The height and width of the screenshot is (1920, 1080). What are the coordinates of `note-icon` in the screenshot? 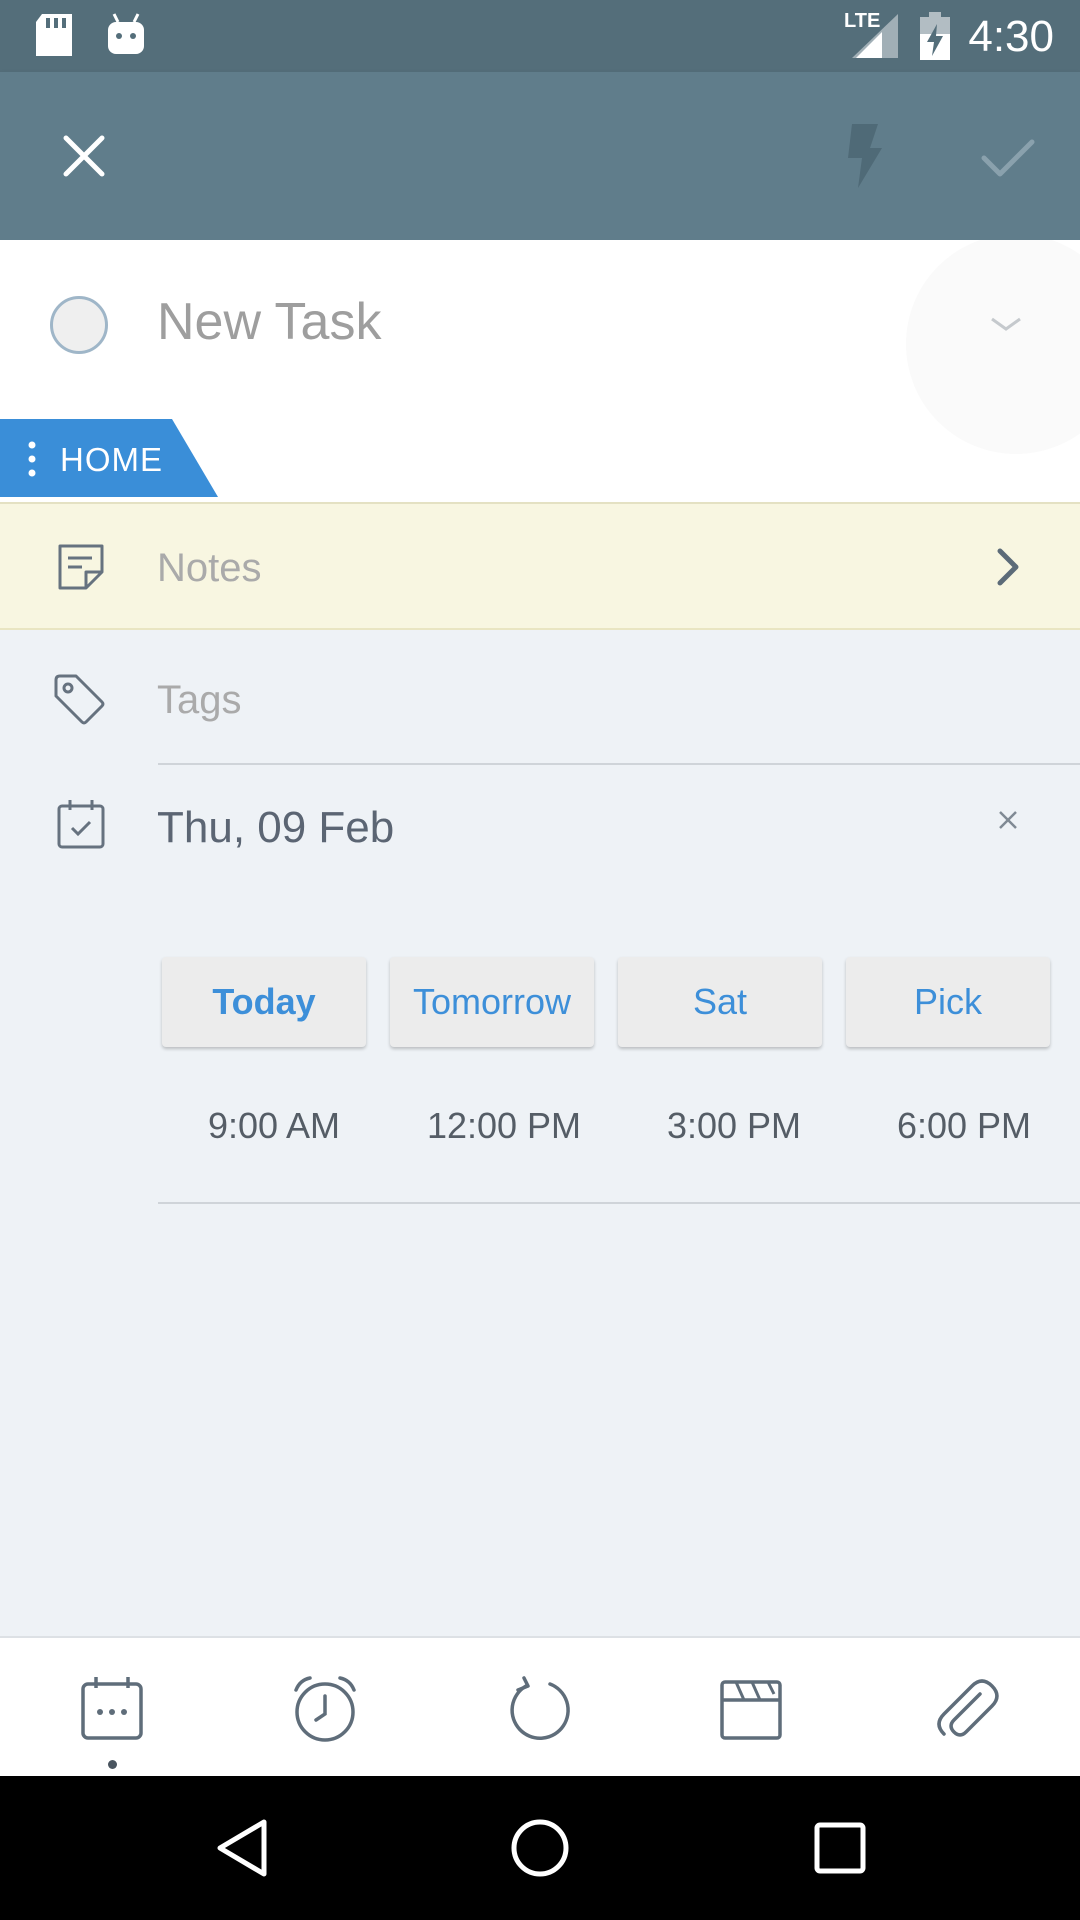 It's located at (81, 567).